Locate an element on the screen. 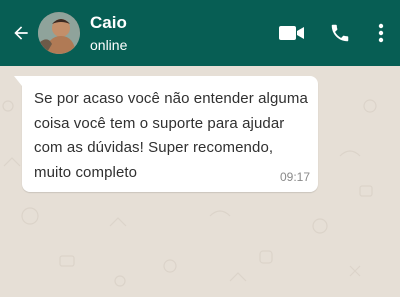  more-vertical-icon is located at coordinates (381, 33).